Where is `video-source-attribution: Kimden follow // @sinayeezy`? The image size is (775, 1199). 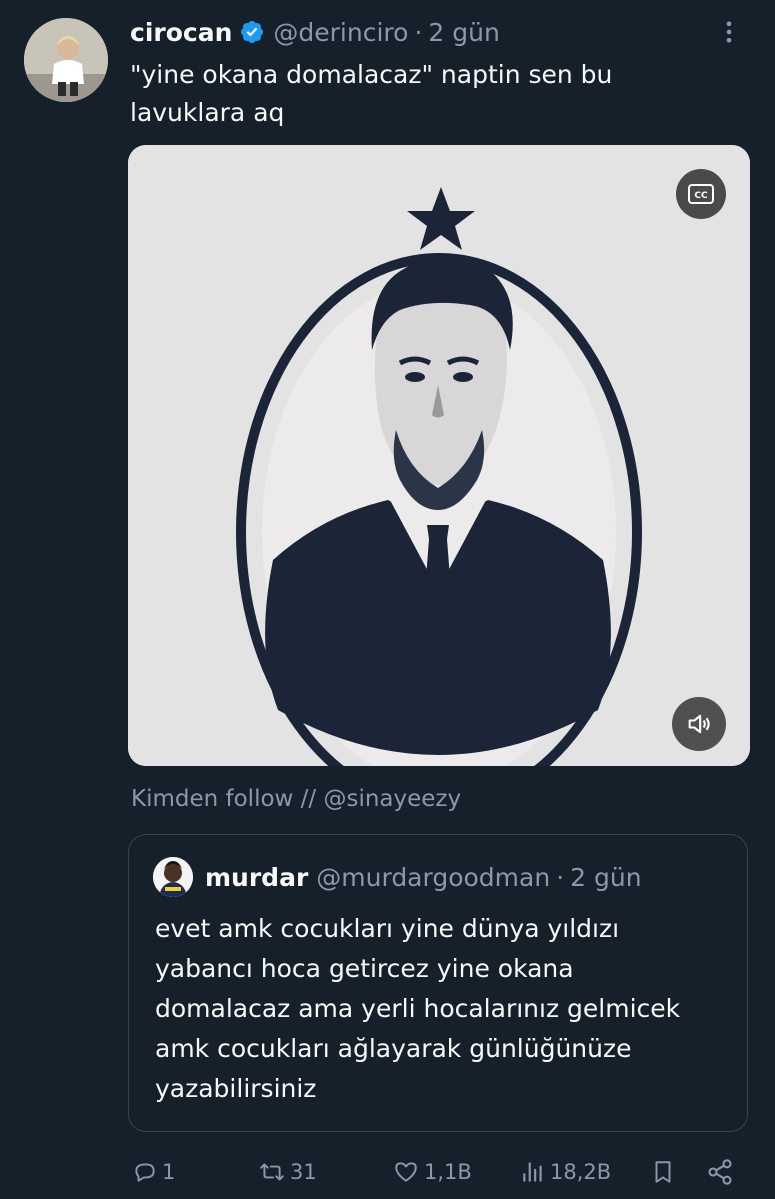 video-source-attribution: Kimden follow // @sinayeezy is located at coordinates (296, 799).